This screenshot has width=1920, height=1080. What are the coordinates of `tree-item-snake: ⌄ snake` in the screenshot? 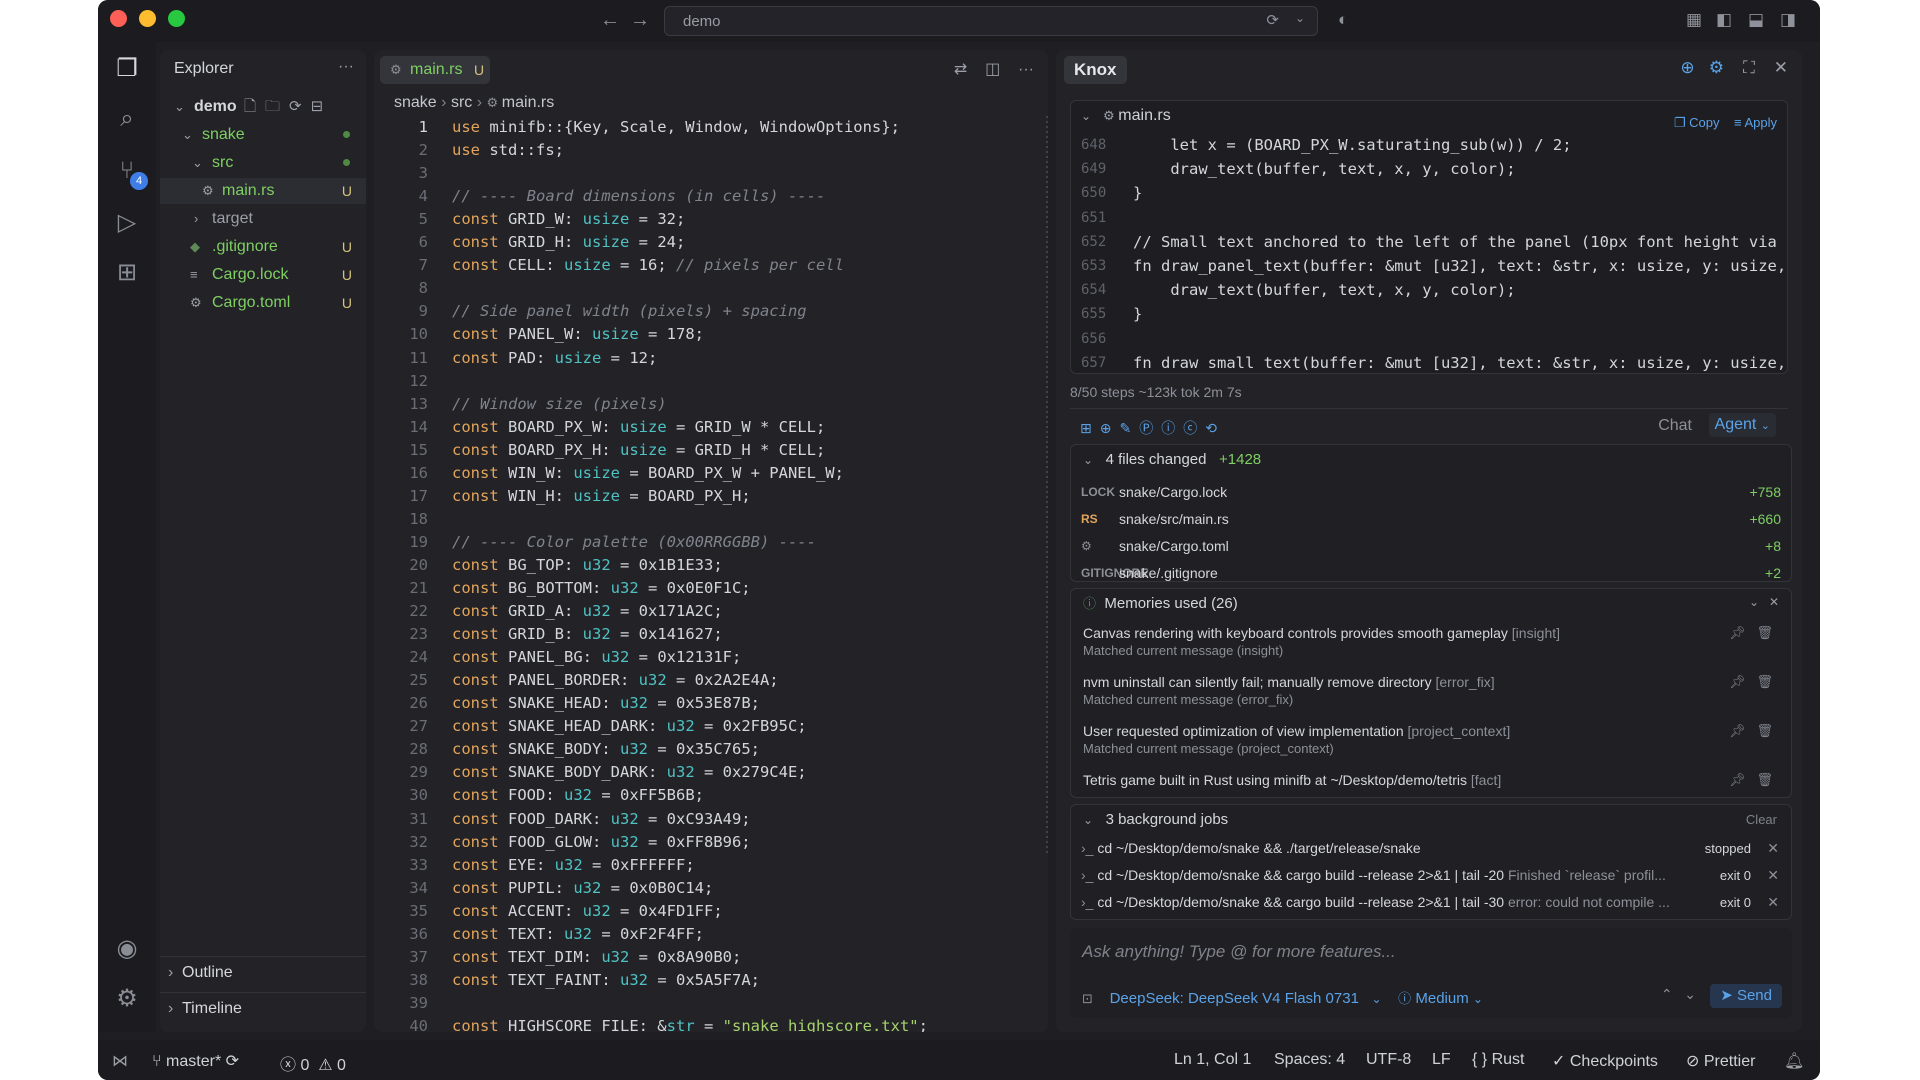 It's located at (263, 135).